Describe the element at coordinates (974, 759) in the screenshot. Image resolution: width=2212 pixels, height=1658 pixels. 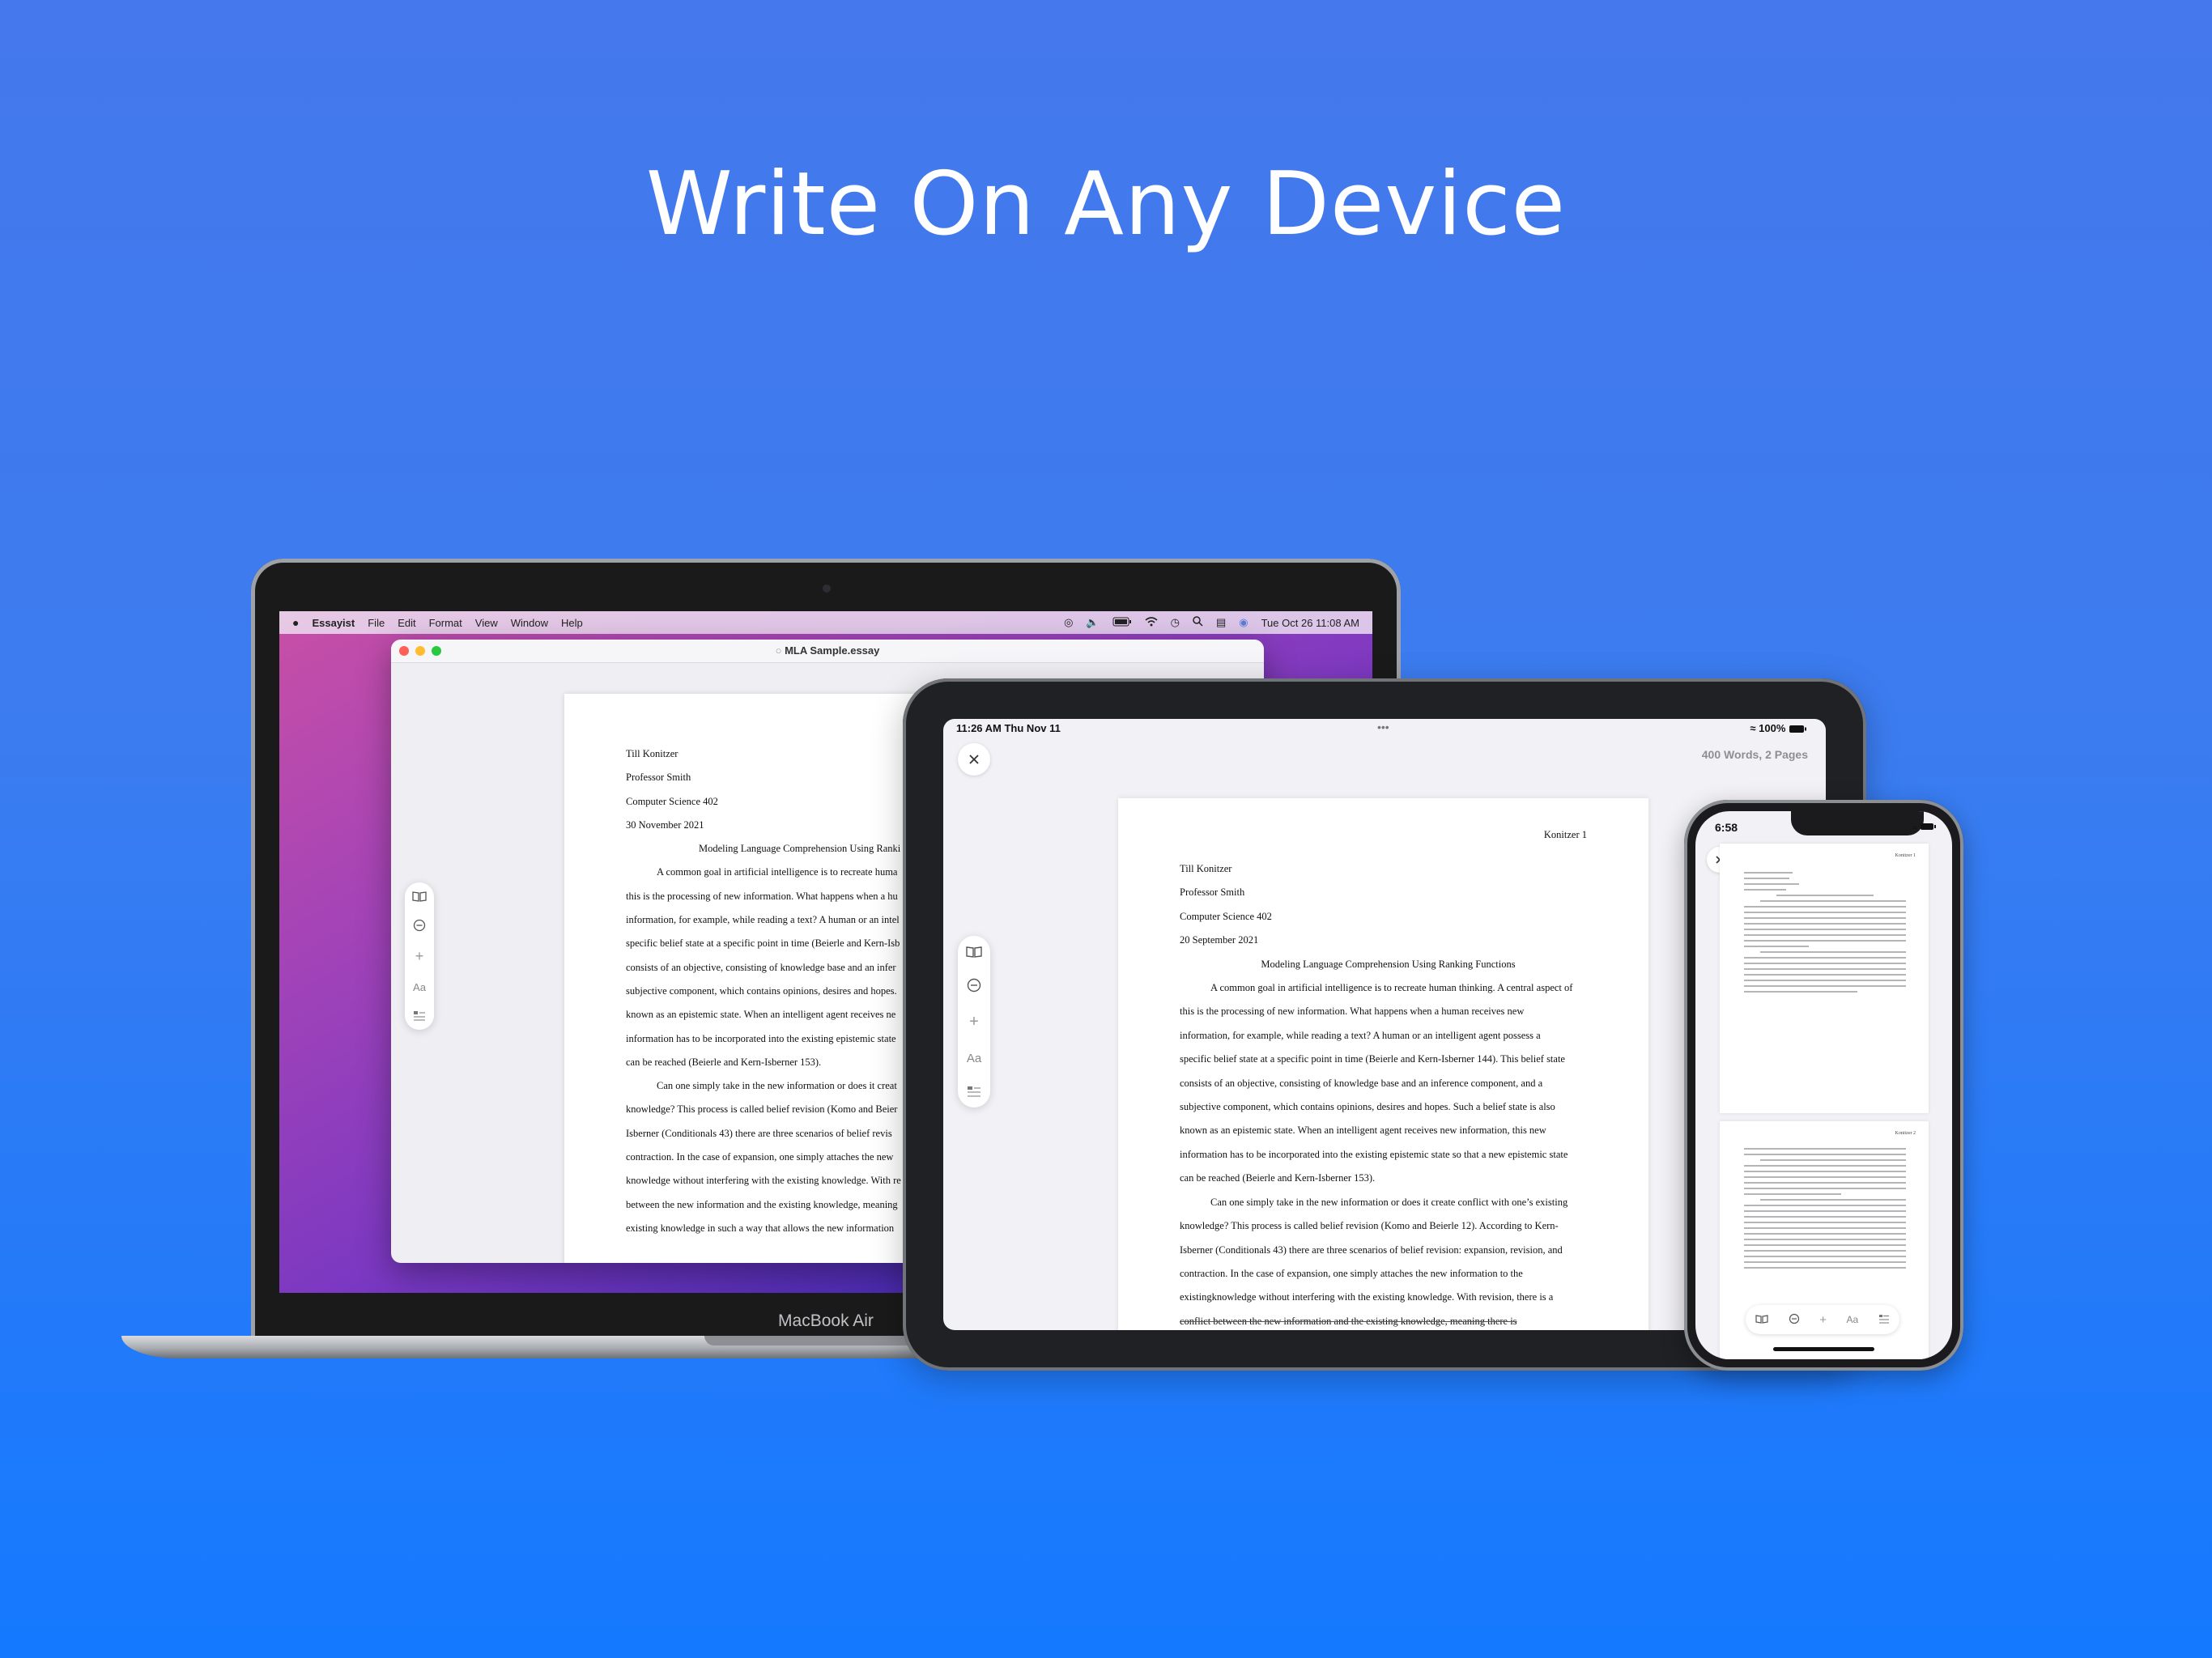
I see `close-document-button` at that location.